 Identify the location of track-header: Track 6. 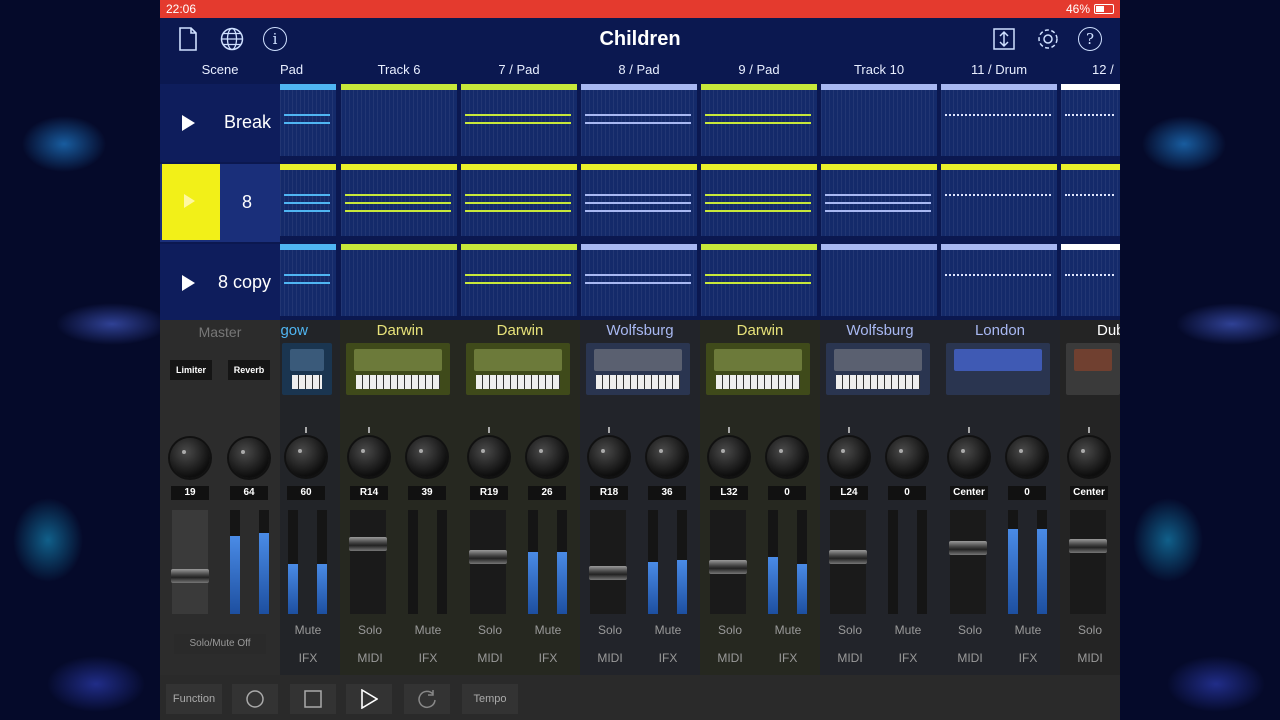
(399, 69).